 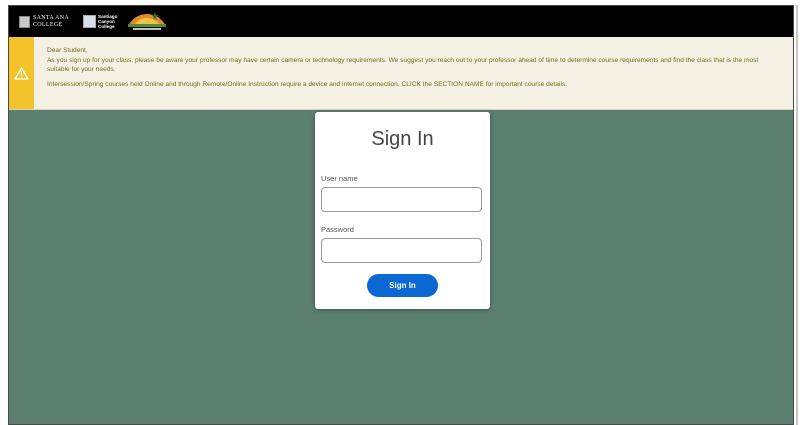 I want to click on alert-sidebar, so click(x=21, y=73).